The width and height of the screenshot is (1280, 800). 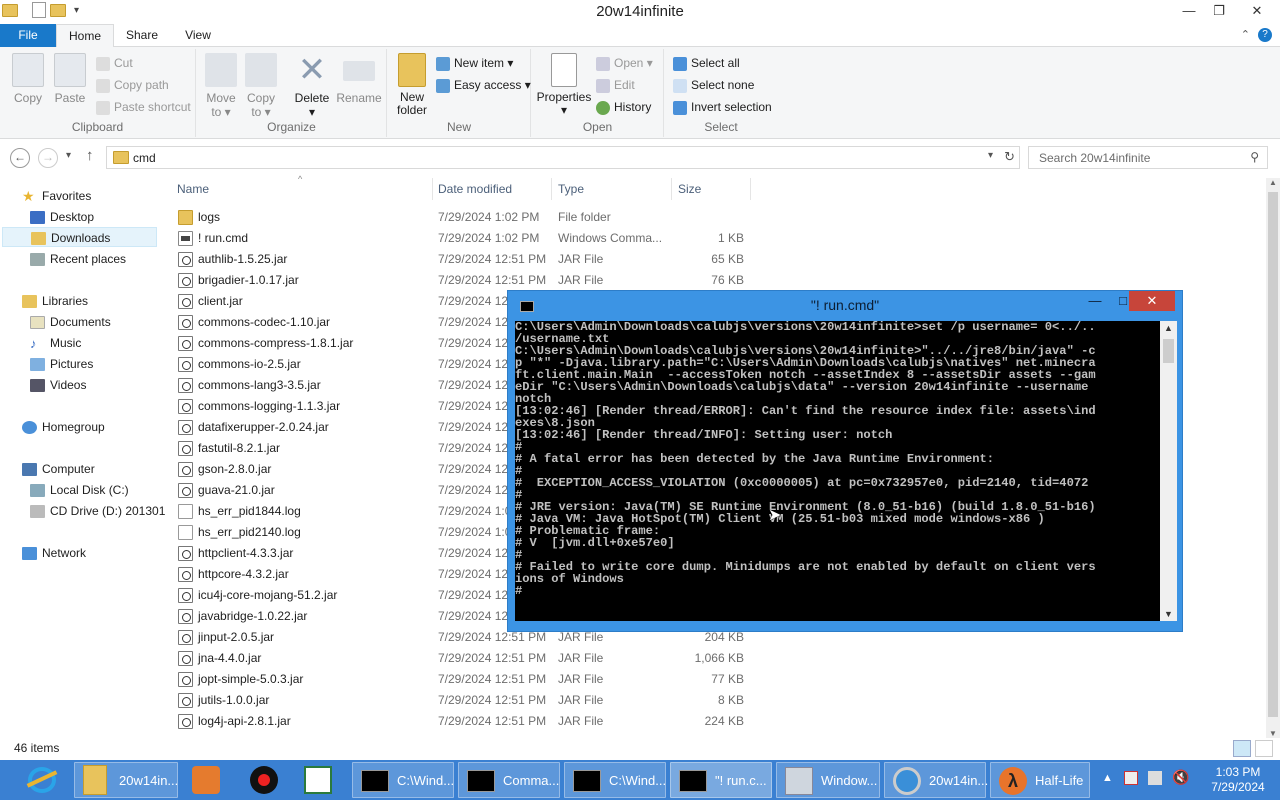 I want to click on copy-path-button: Copy path, so click(x=132, y=85).